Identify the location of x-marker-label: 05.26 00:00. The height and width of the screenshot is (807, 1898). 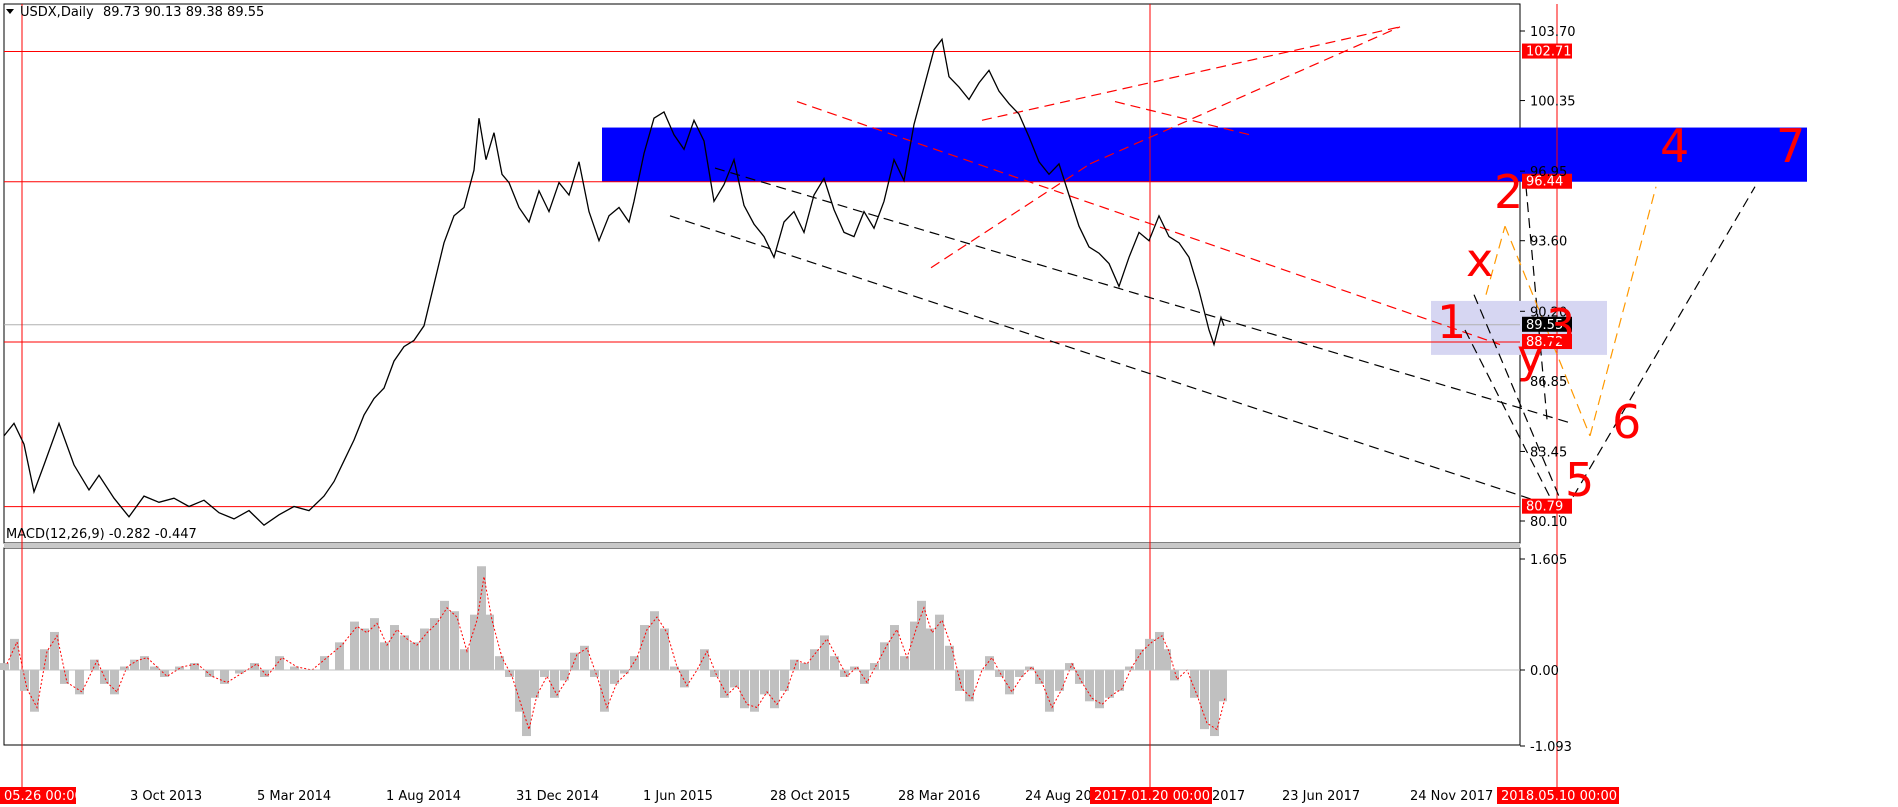
(43, 796).